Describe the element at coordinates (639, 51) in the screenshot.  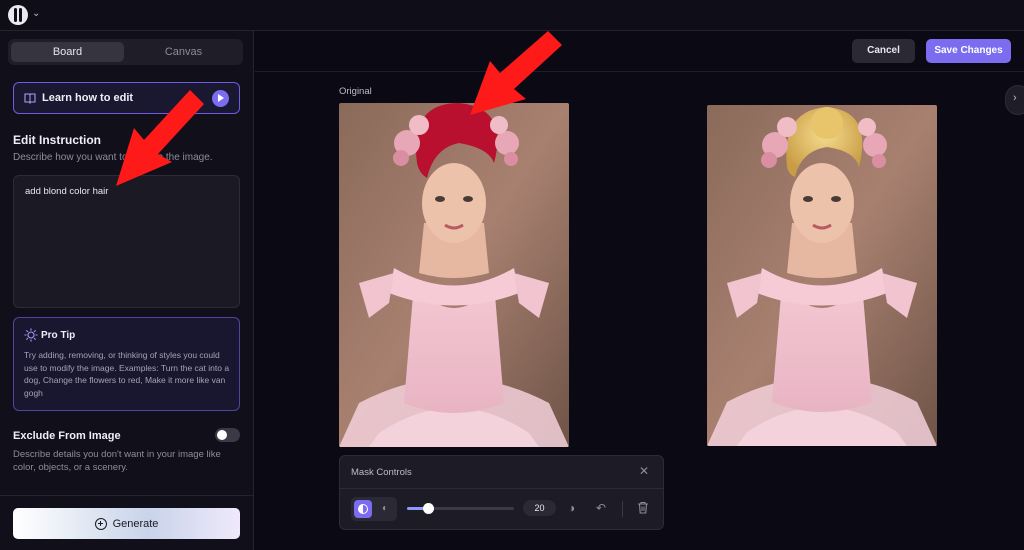
I see `editor-toolbar: Cancel Save Changes` at that location.